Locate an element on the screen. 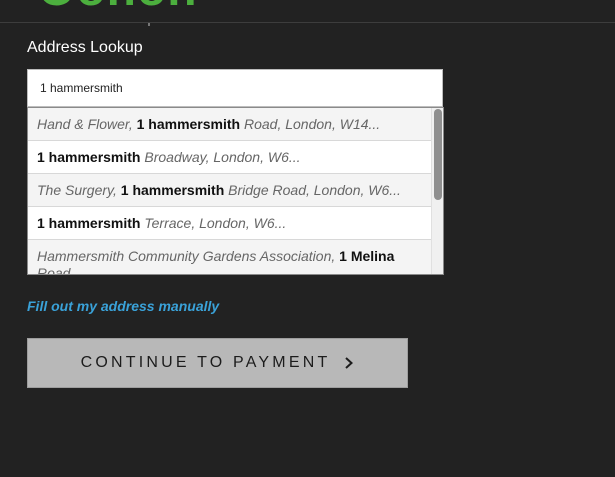 The width and height of the screenshot is (615, 477). address-lookup-label: Address Lookup is located at coordinates (85, 47).